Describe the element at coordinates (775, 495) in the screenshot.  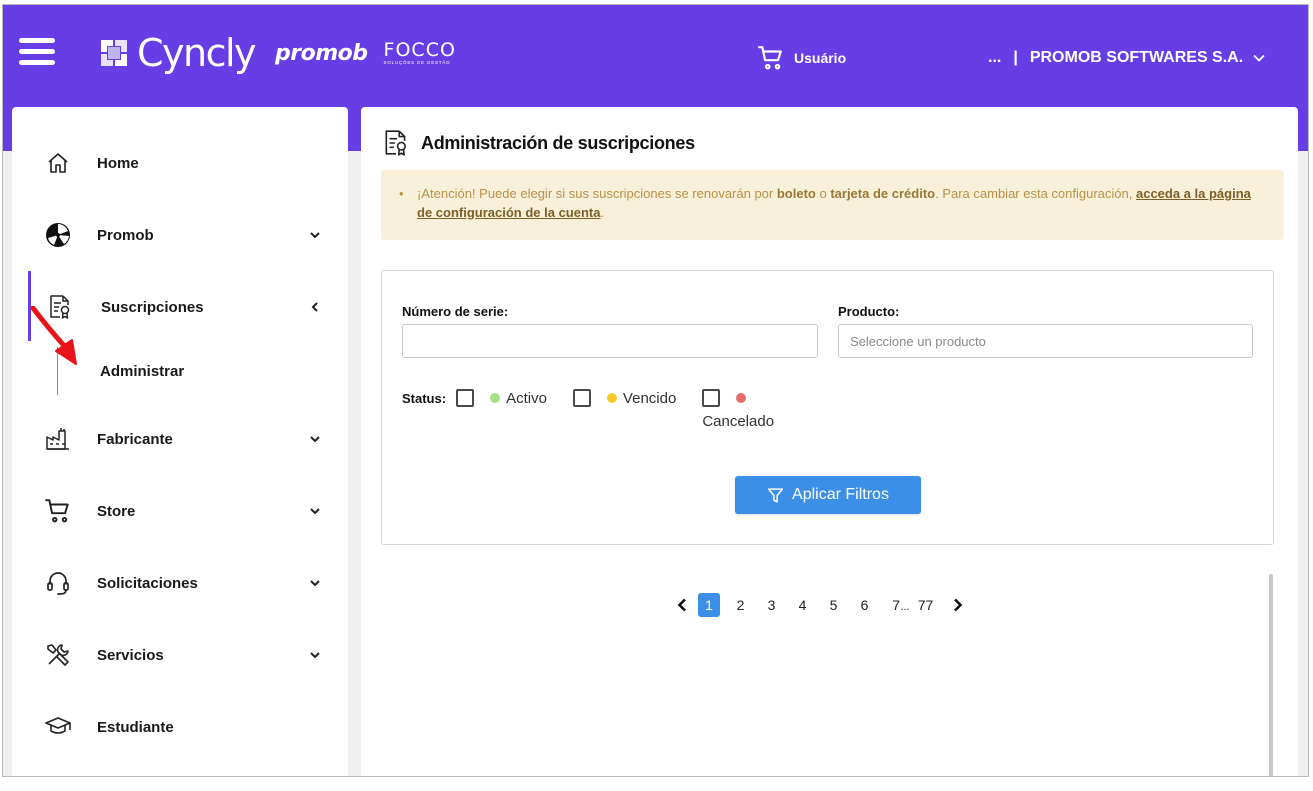
I see `filter-icon` at that location.